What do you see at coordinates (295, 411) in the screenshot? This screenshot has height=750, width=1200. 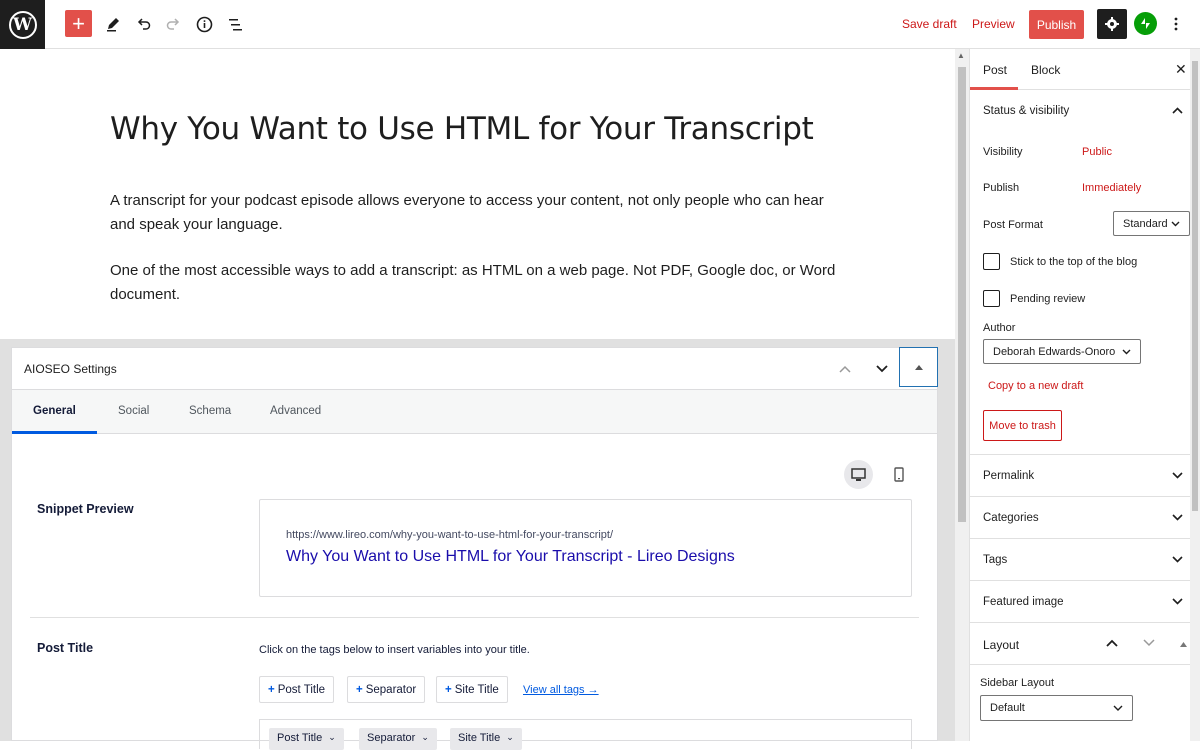 I see `tab-advanced: Advanced` at bounding box center [295, 411].